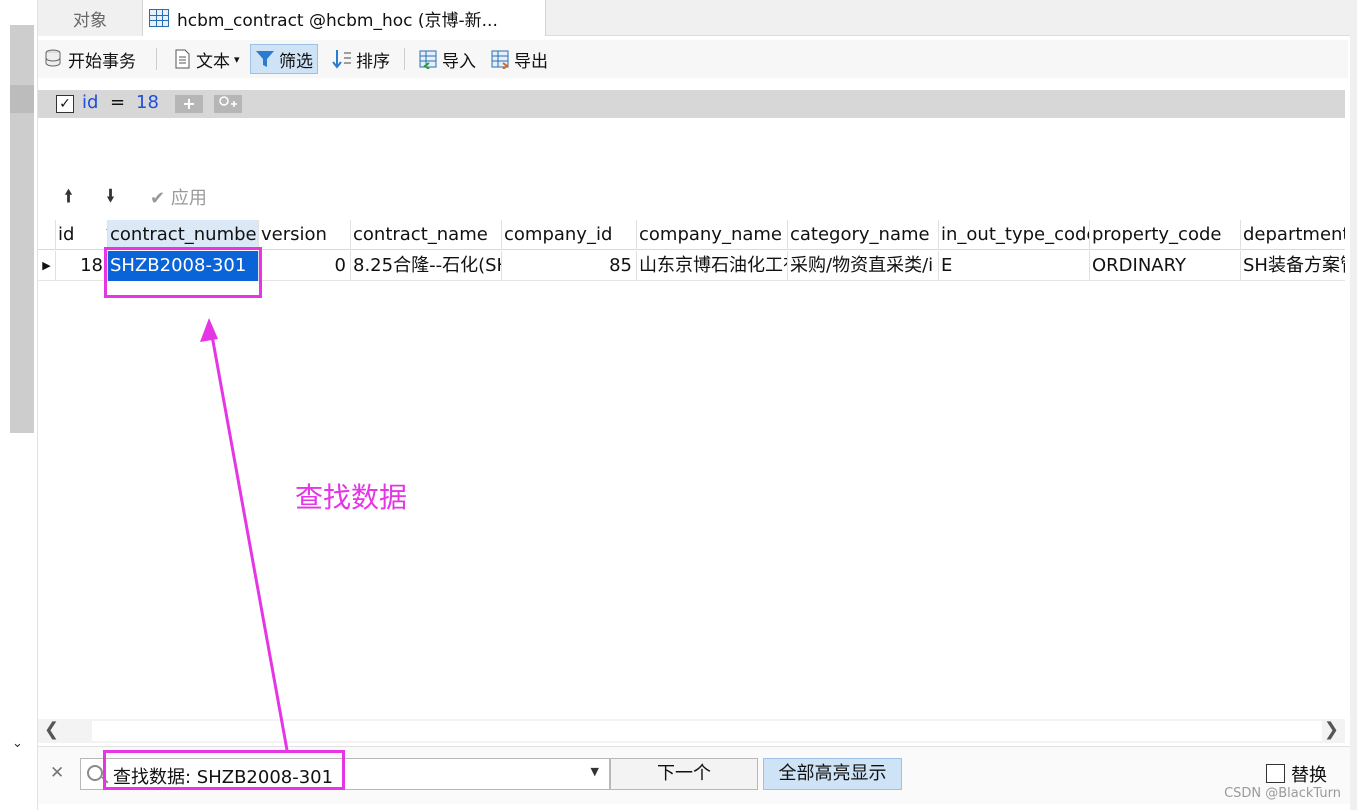 Image resolution: width=1357 pixels, height=810 pixels. What do you see at coordinates (691, 104) in the screenshot?
I see `filter-condition-bar: ✓ id = 18 +` at bounding box center [691, 104].